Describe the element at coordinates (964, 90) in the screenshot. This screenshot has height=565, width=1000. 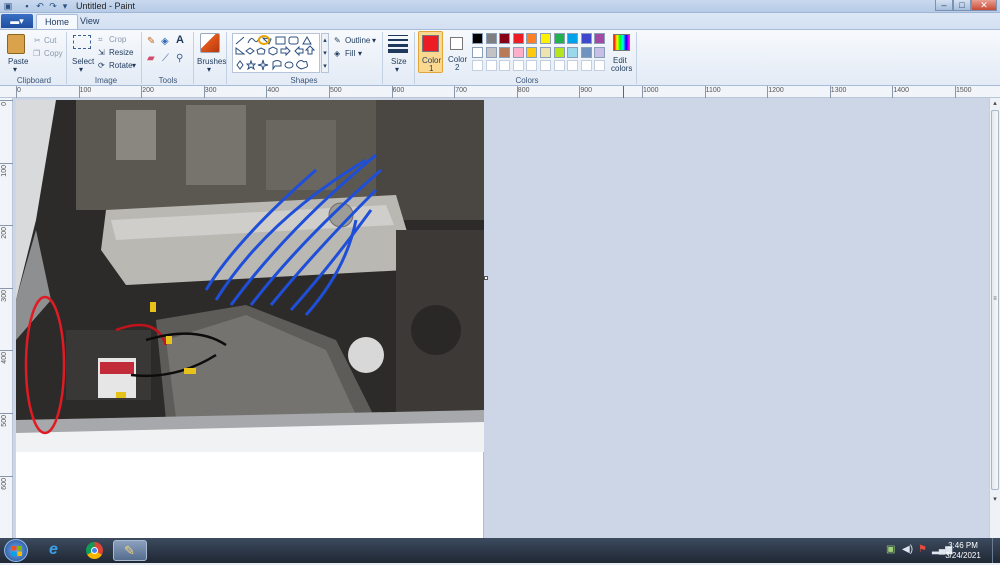
I see `ruler-tick-label: 1500` at that location.